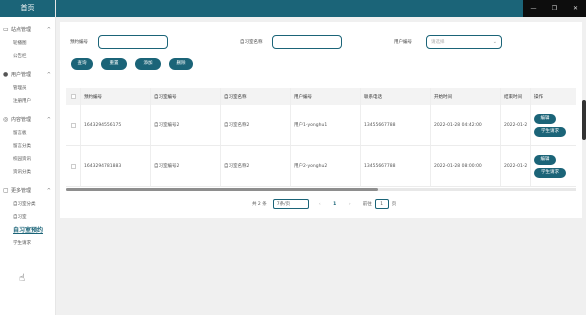  Describe the element at coordinates (326, 96) in the screenshot. I see `column-header: 用户编号` at that location.